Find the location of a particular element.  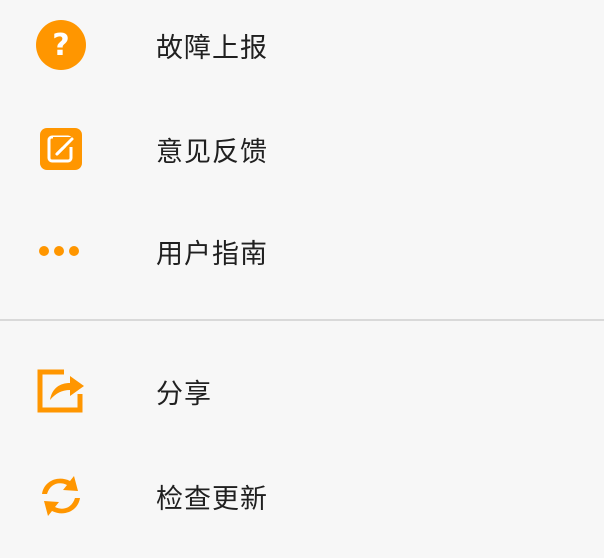

more-dots-icon is located at coordinates (61, 251).